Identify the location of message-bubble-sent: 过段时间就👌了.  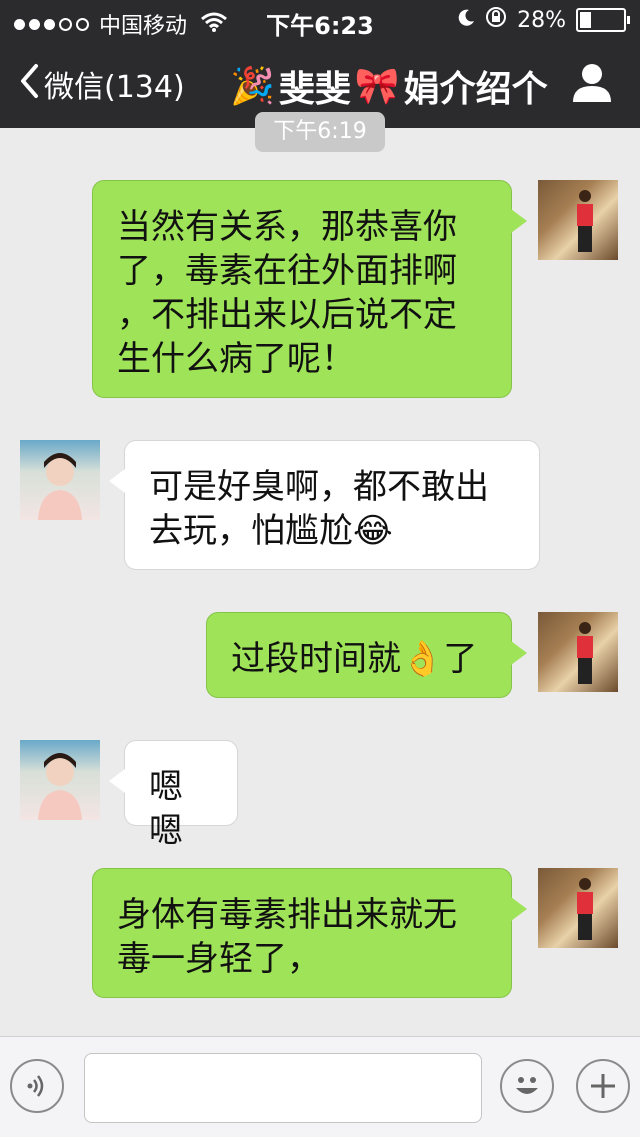
(366, 655).